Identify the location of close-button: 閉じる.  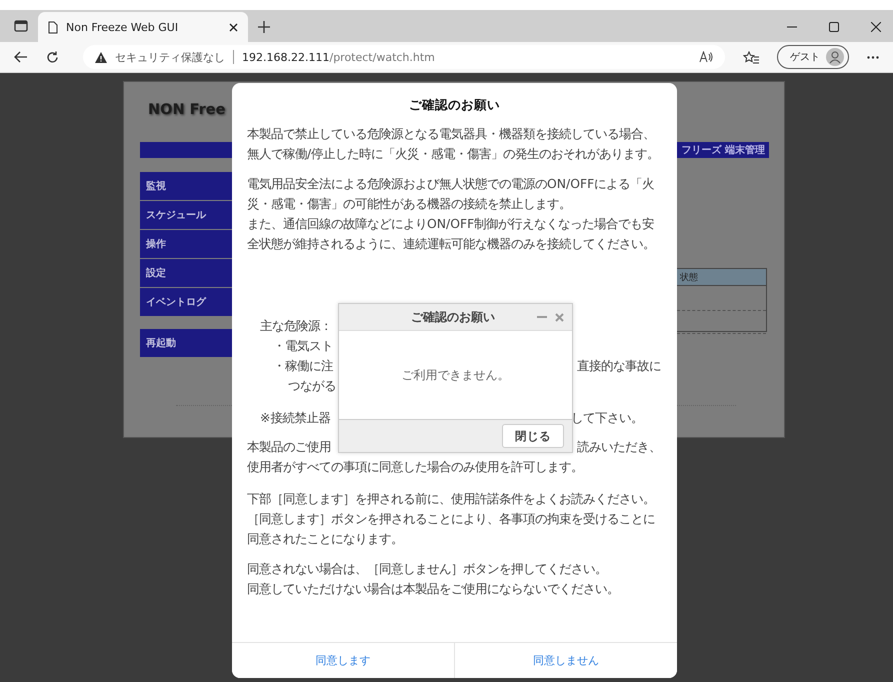
(533, 436).